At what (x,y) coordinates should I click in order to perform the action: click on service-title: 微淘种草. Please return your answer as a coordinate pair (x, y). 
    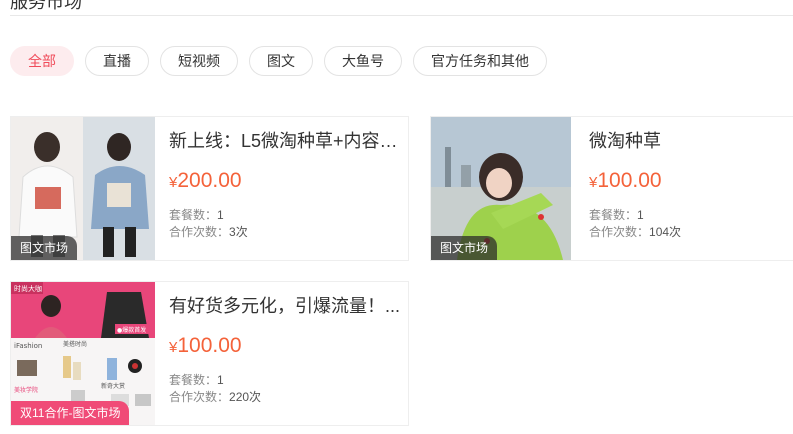
    Looking at the image, I should click on (691, 140).